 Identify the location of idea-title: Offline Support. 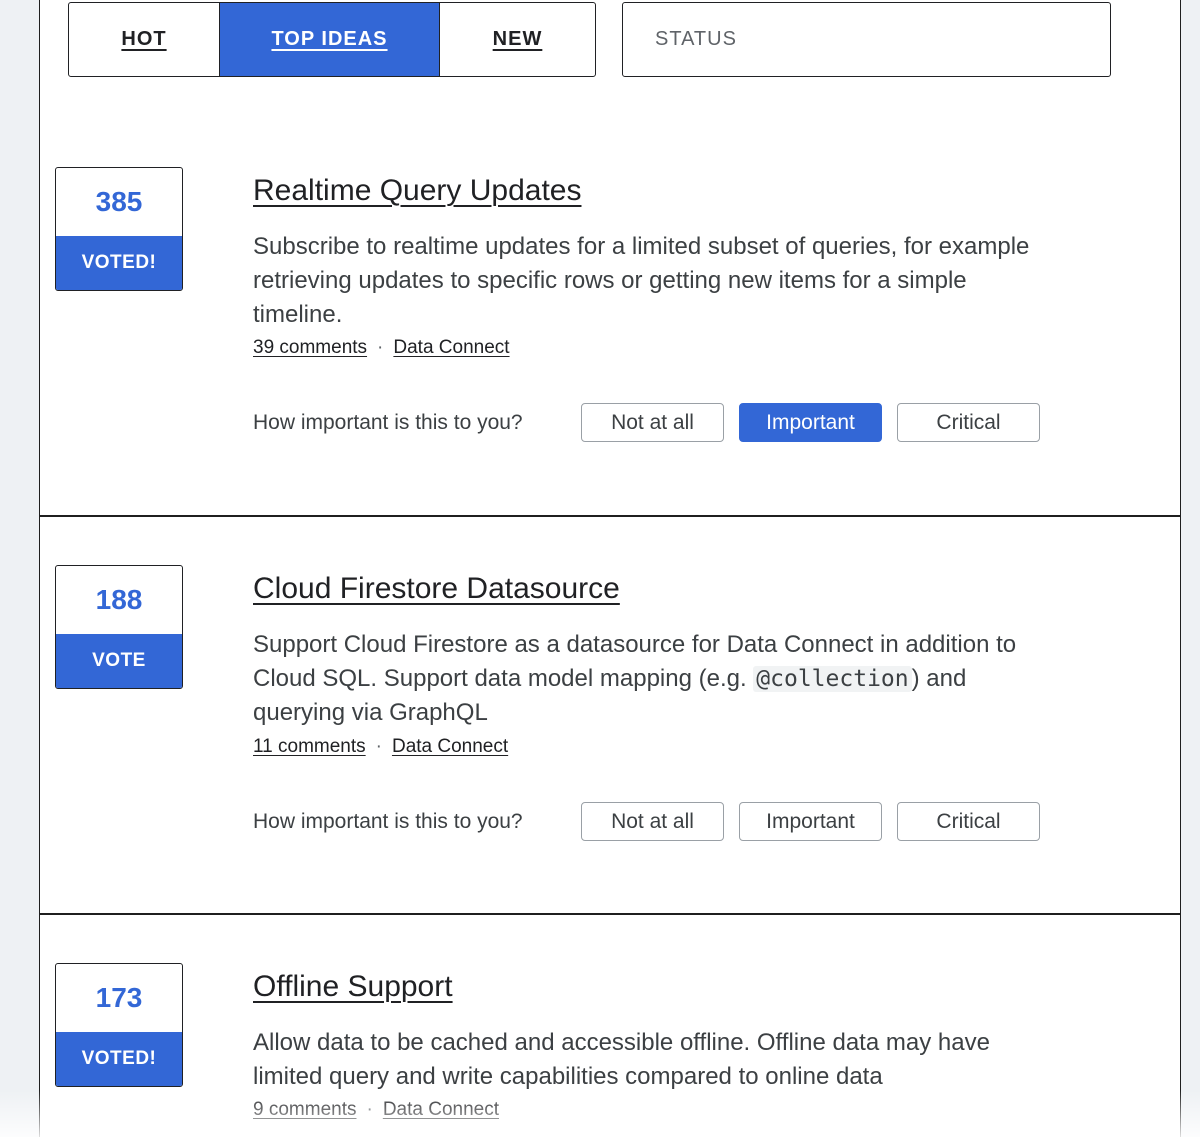
(353, 987).